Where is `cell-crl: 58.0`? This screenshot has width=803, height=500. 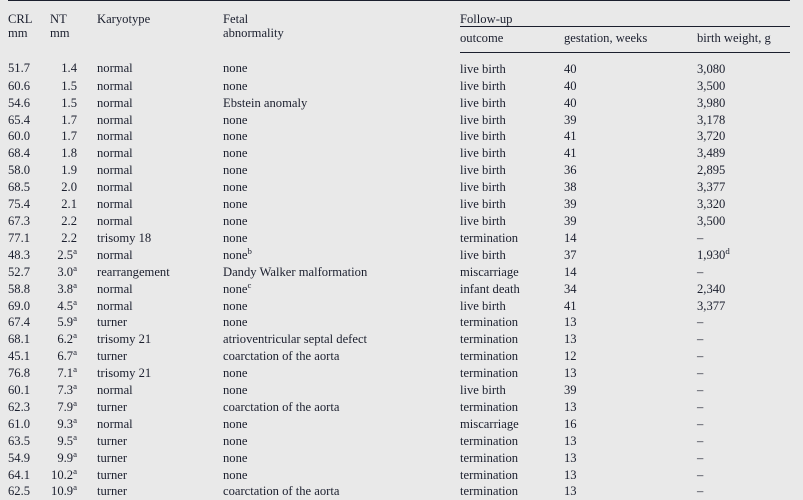 cell-crl: 58.0 is located at coordinates (19, 170).